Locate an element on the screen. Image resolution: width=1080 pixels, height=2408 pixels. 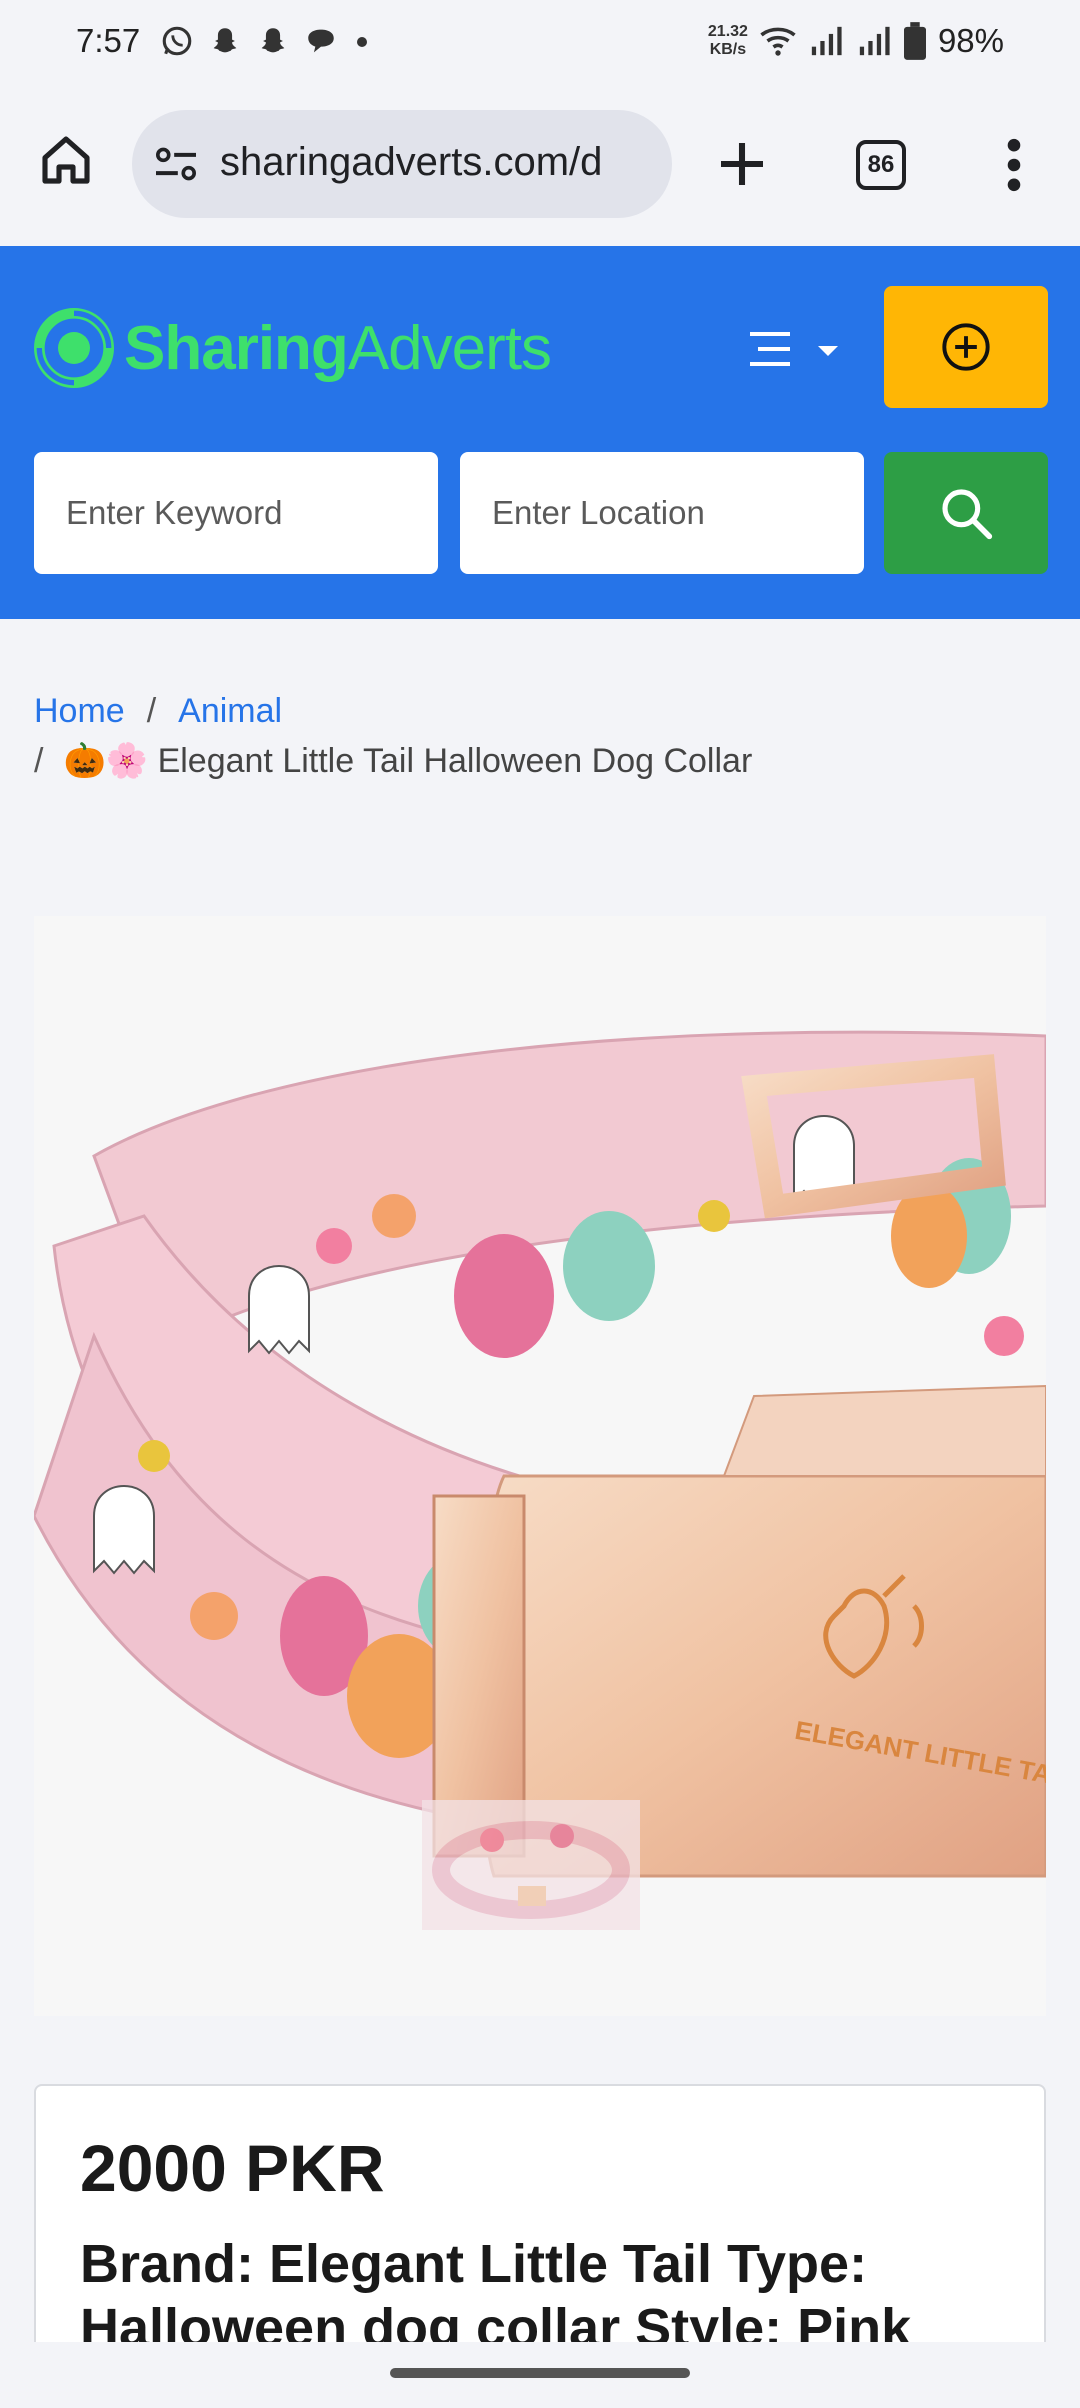
menu-toggle-icon is located at coordinates (794, 349).